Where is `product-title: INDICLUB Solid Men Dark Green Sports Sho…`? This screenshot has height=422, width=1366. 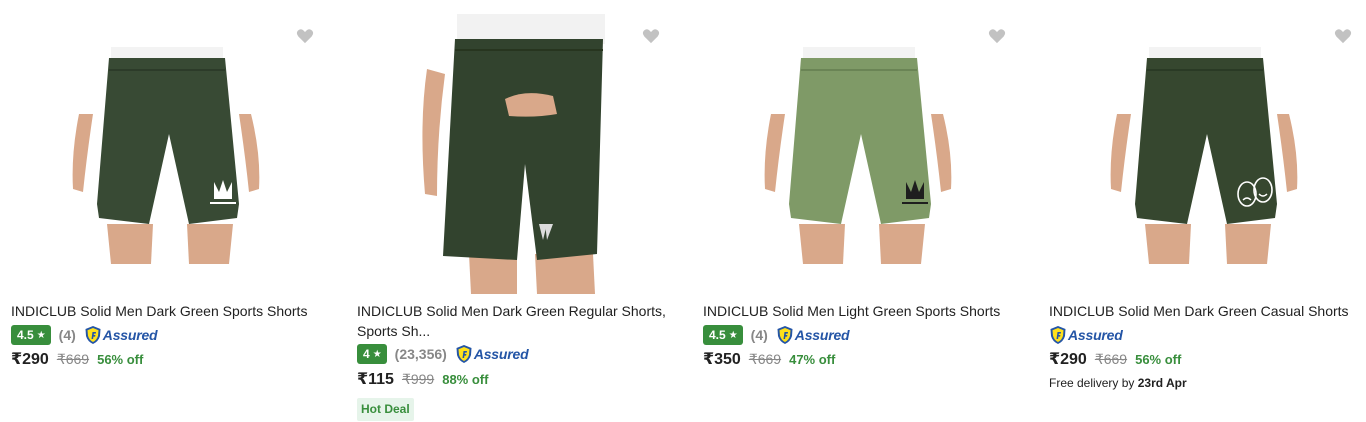 product-title: INDICLUB Solid Men Dark Green Sports Sho… is located at coordinates (171, 311).